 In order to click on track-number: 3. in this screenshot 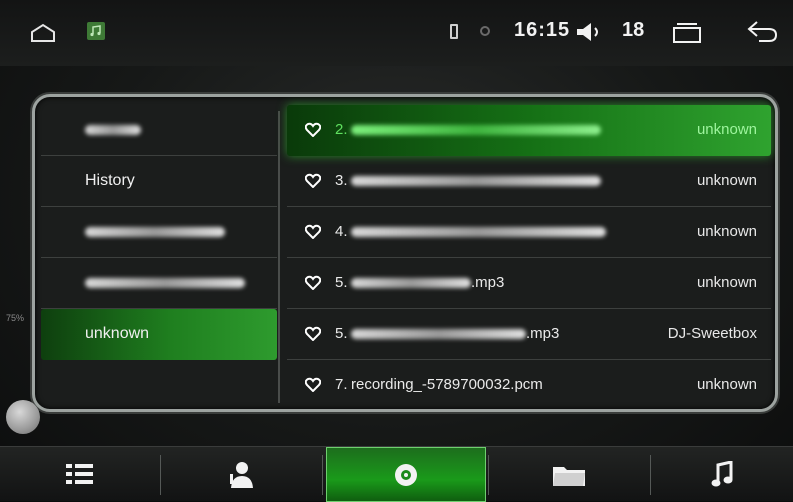, I will do `click(341, 180)`.